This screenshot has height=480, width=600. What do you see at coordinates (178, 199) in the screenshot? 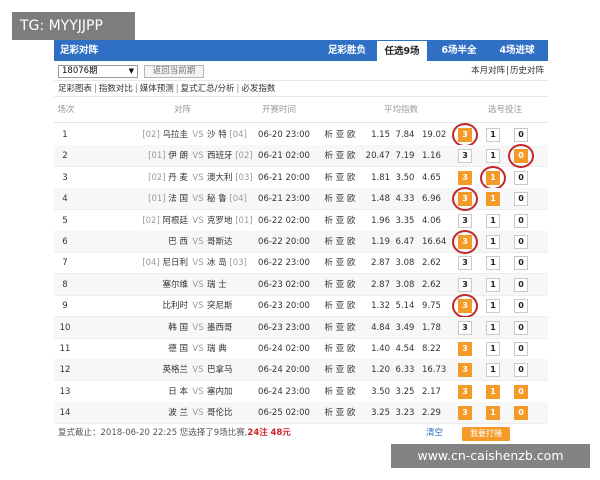
I see `home-team-name: 法 国` at bounding box center [178, 199].